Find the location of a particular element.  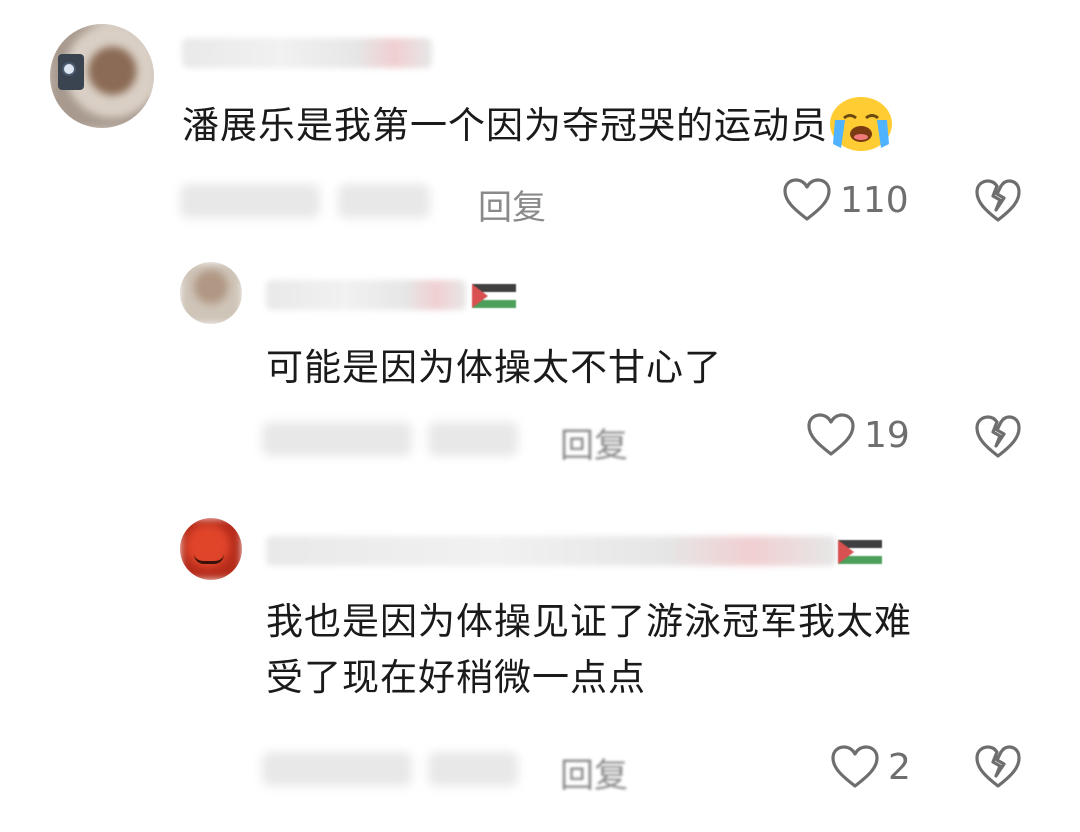

comment-text-line-1: 我也是因为体操见证了游泳冠军我太难 is located at coordinates (589, 621).